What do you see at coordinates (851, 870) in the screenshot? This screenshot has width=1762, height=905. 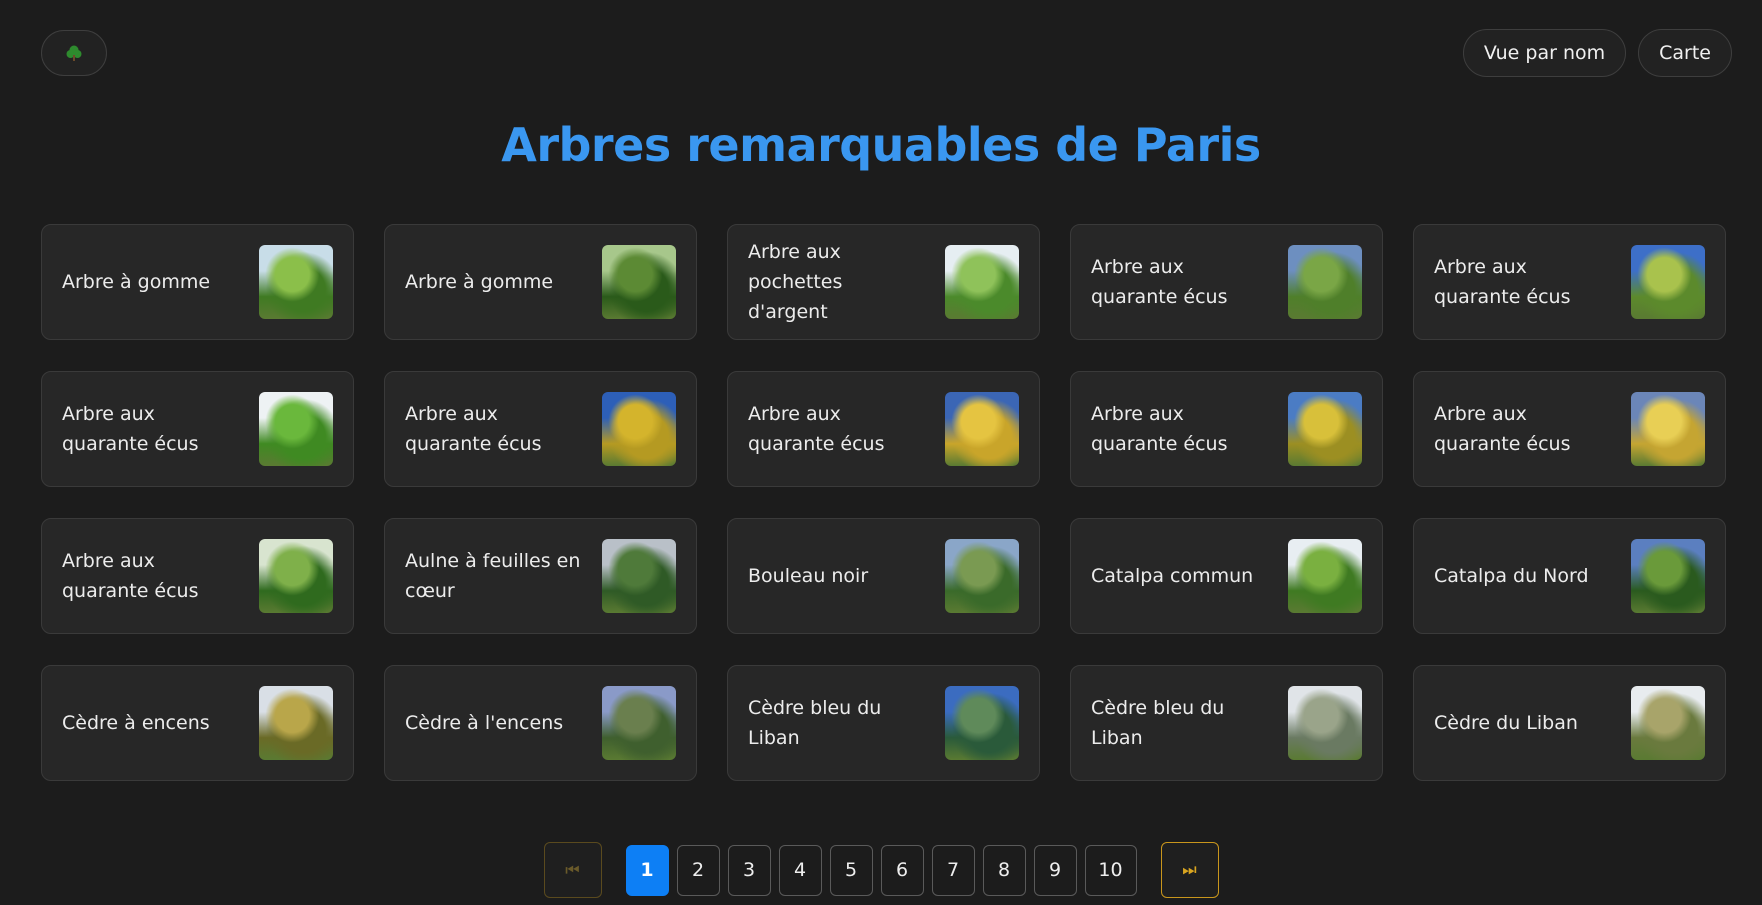 I see `page-button: 5` at bounding box center [851, 870].